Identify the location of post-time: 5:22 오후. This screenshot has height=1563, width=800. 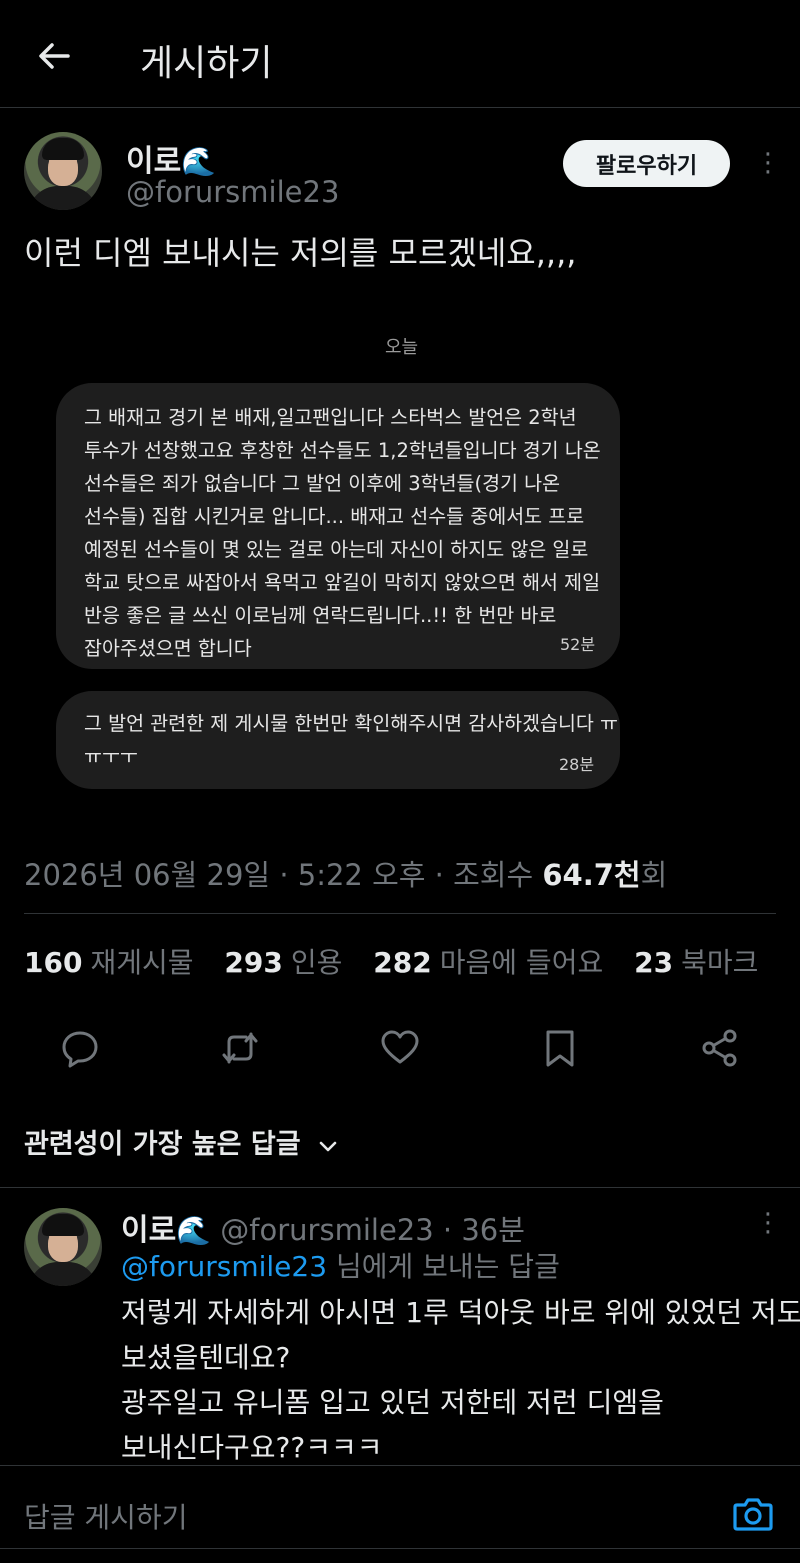
(361, 875).